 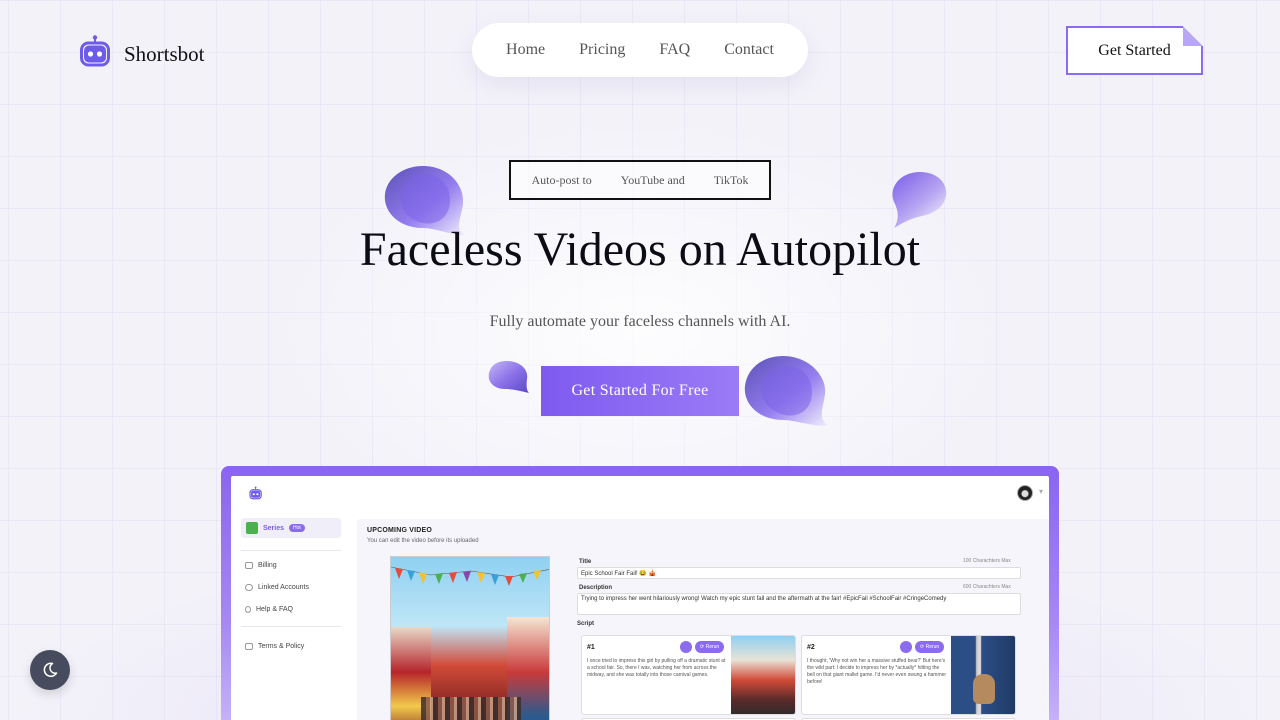 What do you see at coordinates (586, 624) in the screenshot?
I see `script-label: Script` at bounding box center [586, 624].